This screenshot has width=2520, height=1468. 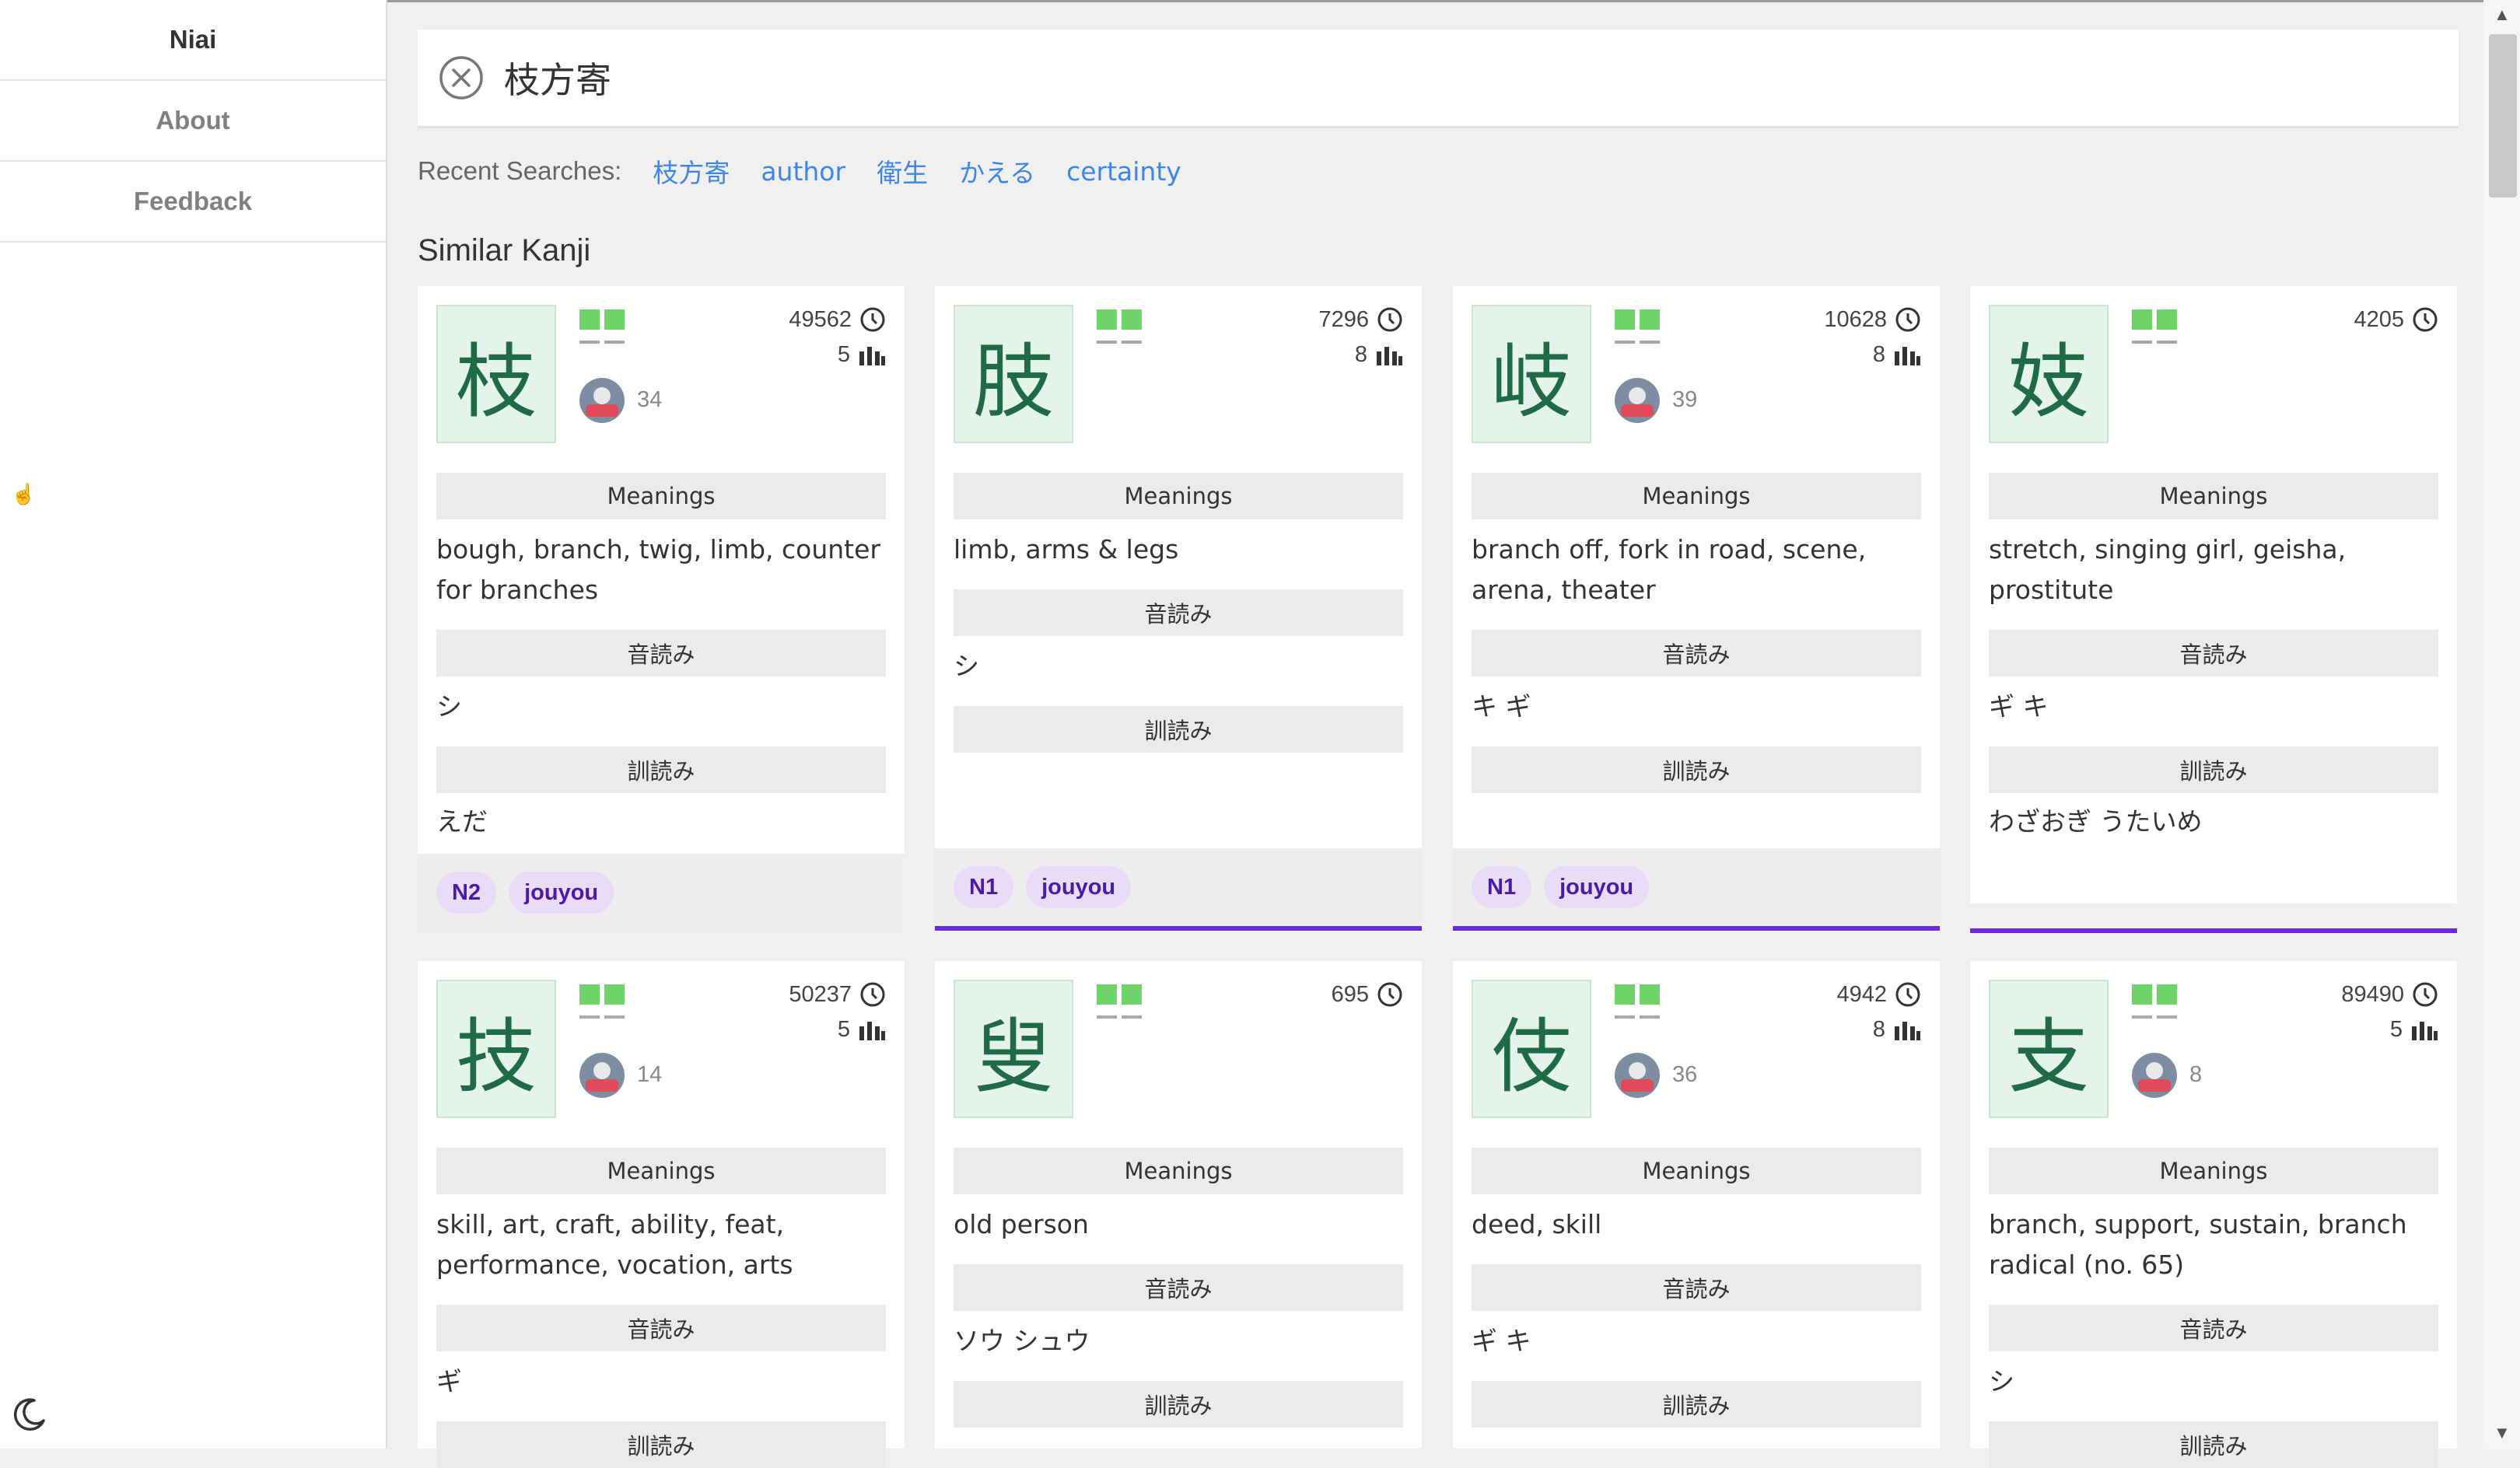 I want to click on avatar-count: 39, so click(x=1685, y=399).